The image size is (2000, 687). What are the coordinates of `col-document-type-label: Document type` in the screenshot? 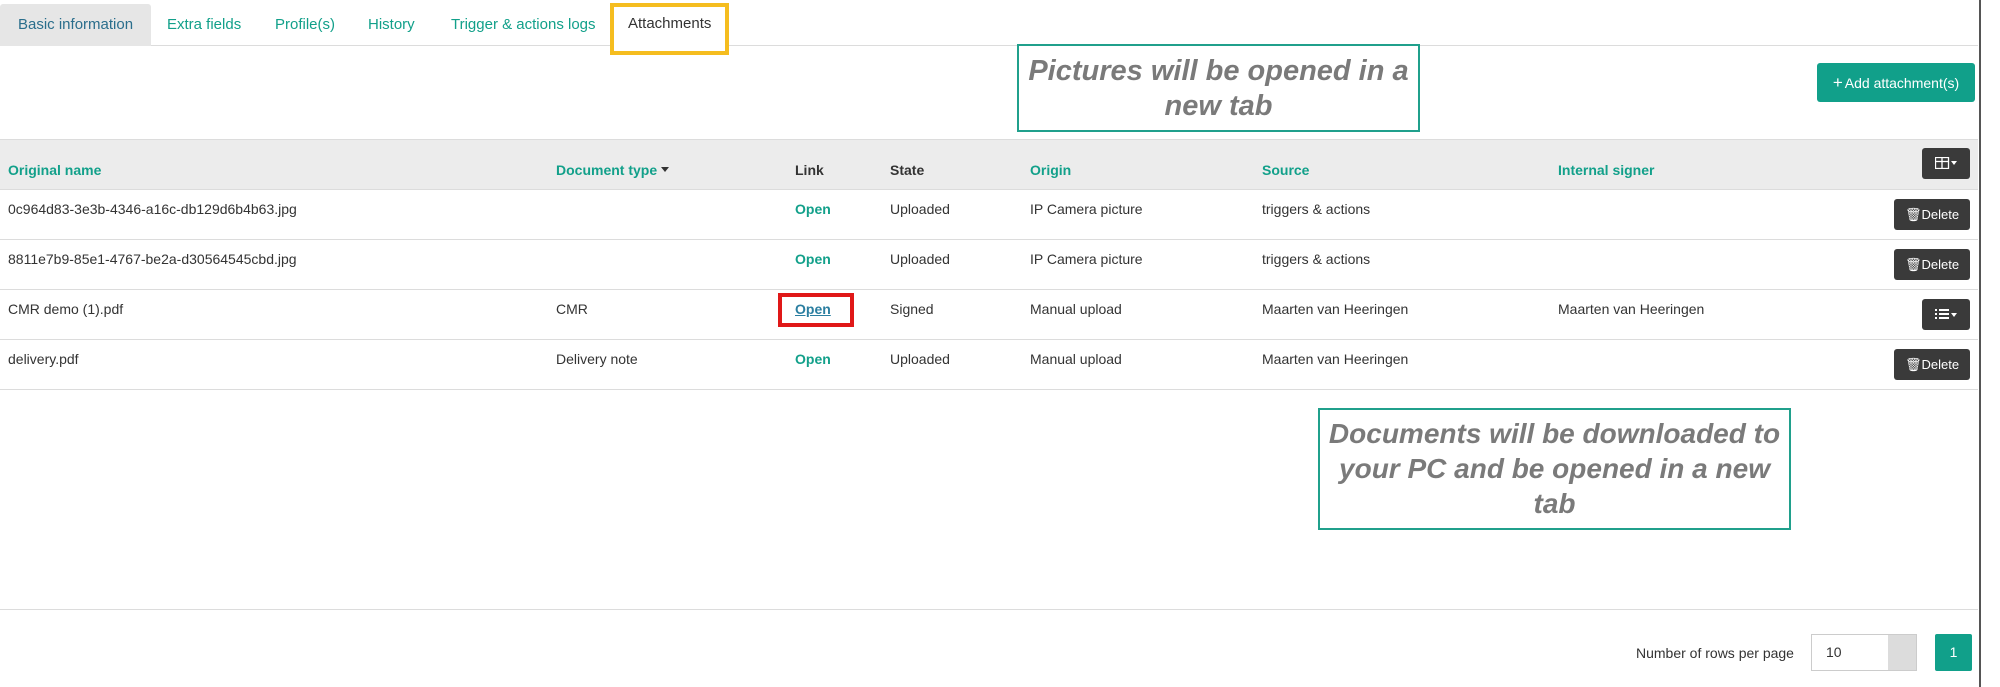 It's located at (607, 170).